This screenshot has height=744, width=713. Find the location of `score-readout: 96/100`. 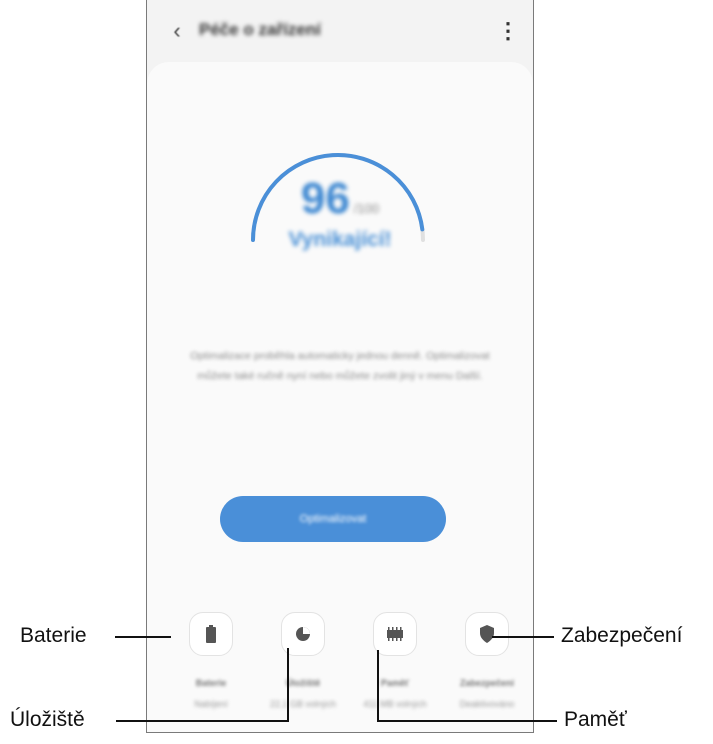

score-readout: 96/100 is located at coordinates (340, 199).